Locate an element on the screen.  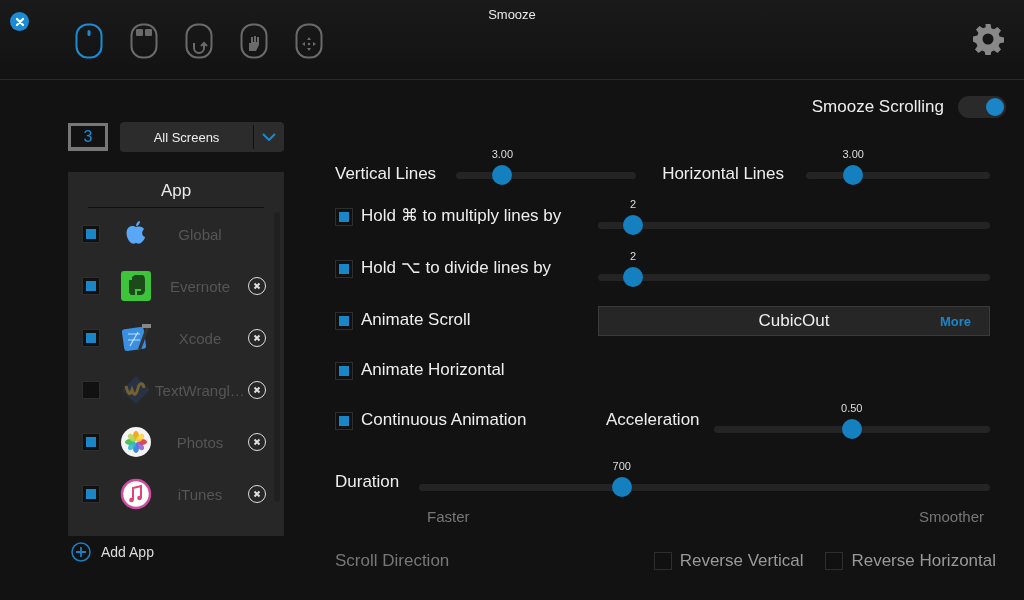
close-button is located at coordinates (19, 21).